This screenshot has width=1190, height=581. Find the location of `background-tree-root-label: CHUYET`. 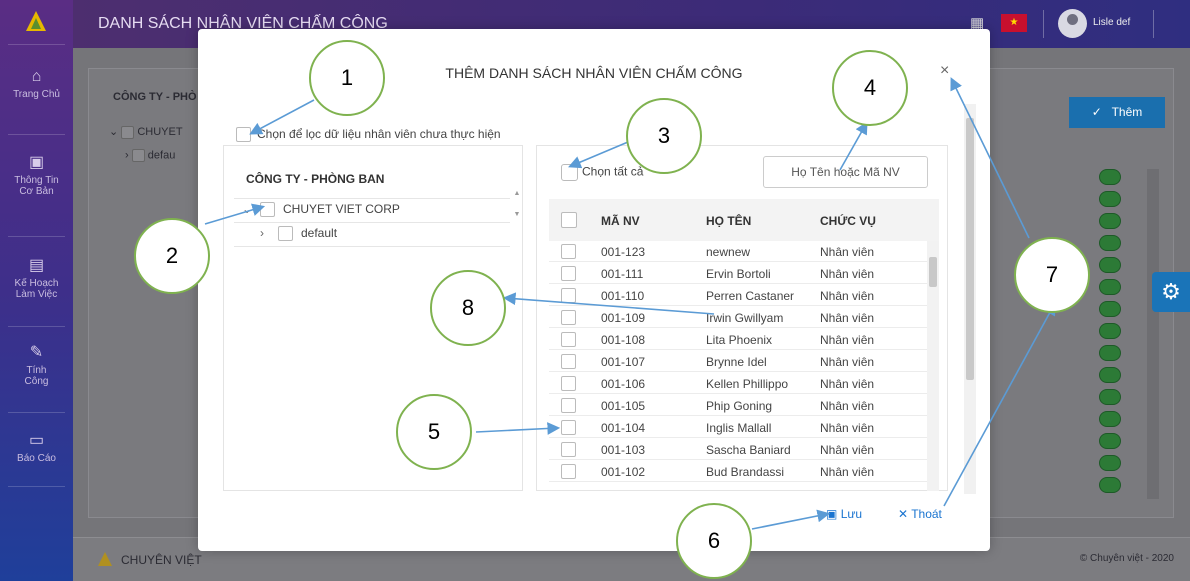

background-tree-root-label: CHUYET is located at coordinates (160, 132).